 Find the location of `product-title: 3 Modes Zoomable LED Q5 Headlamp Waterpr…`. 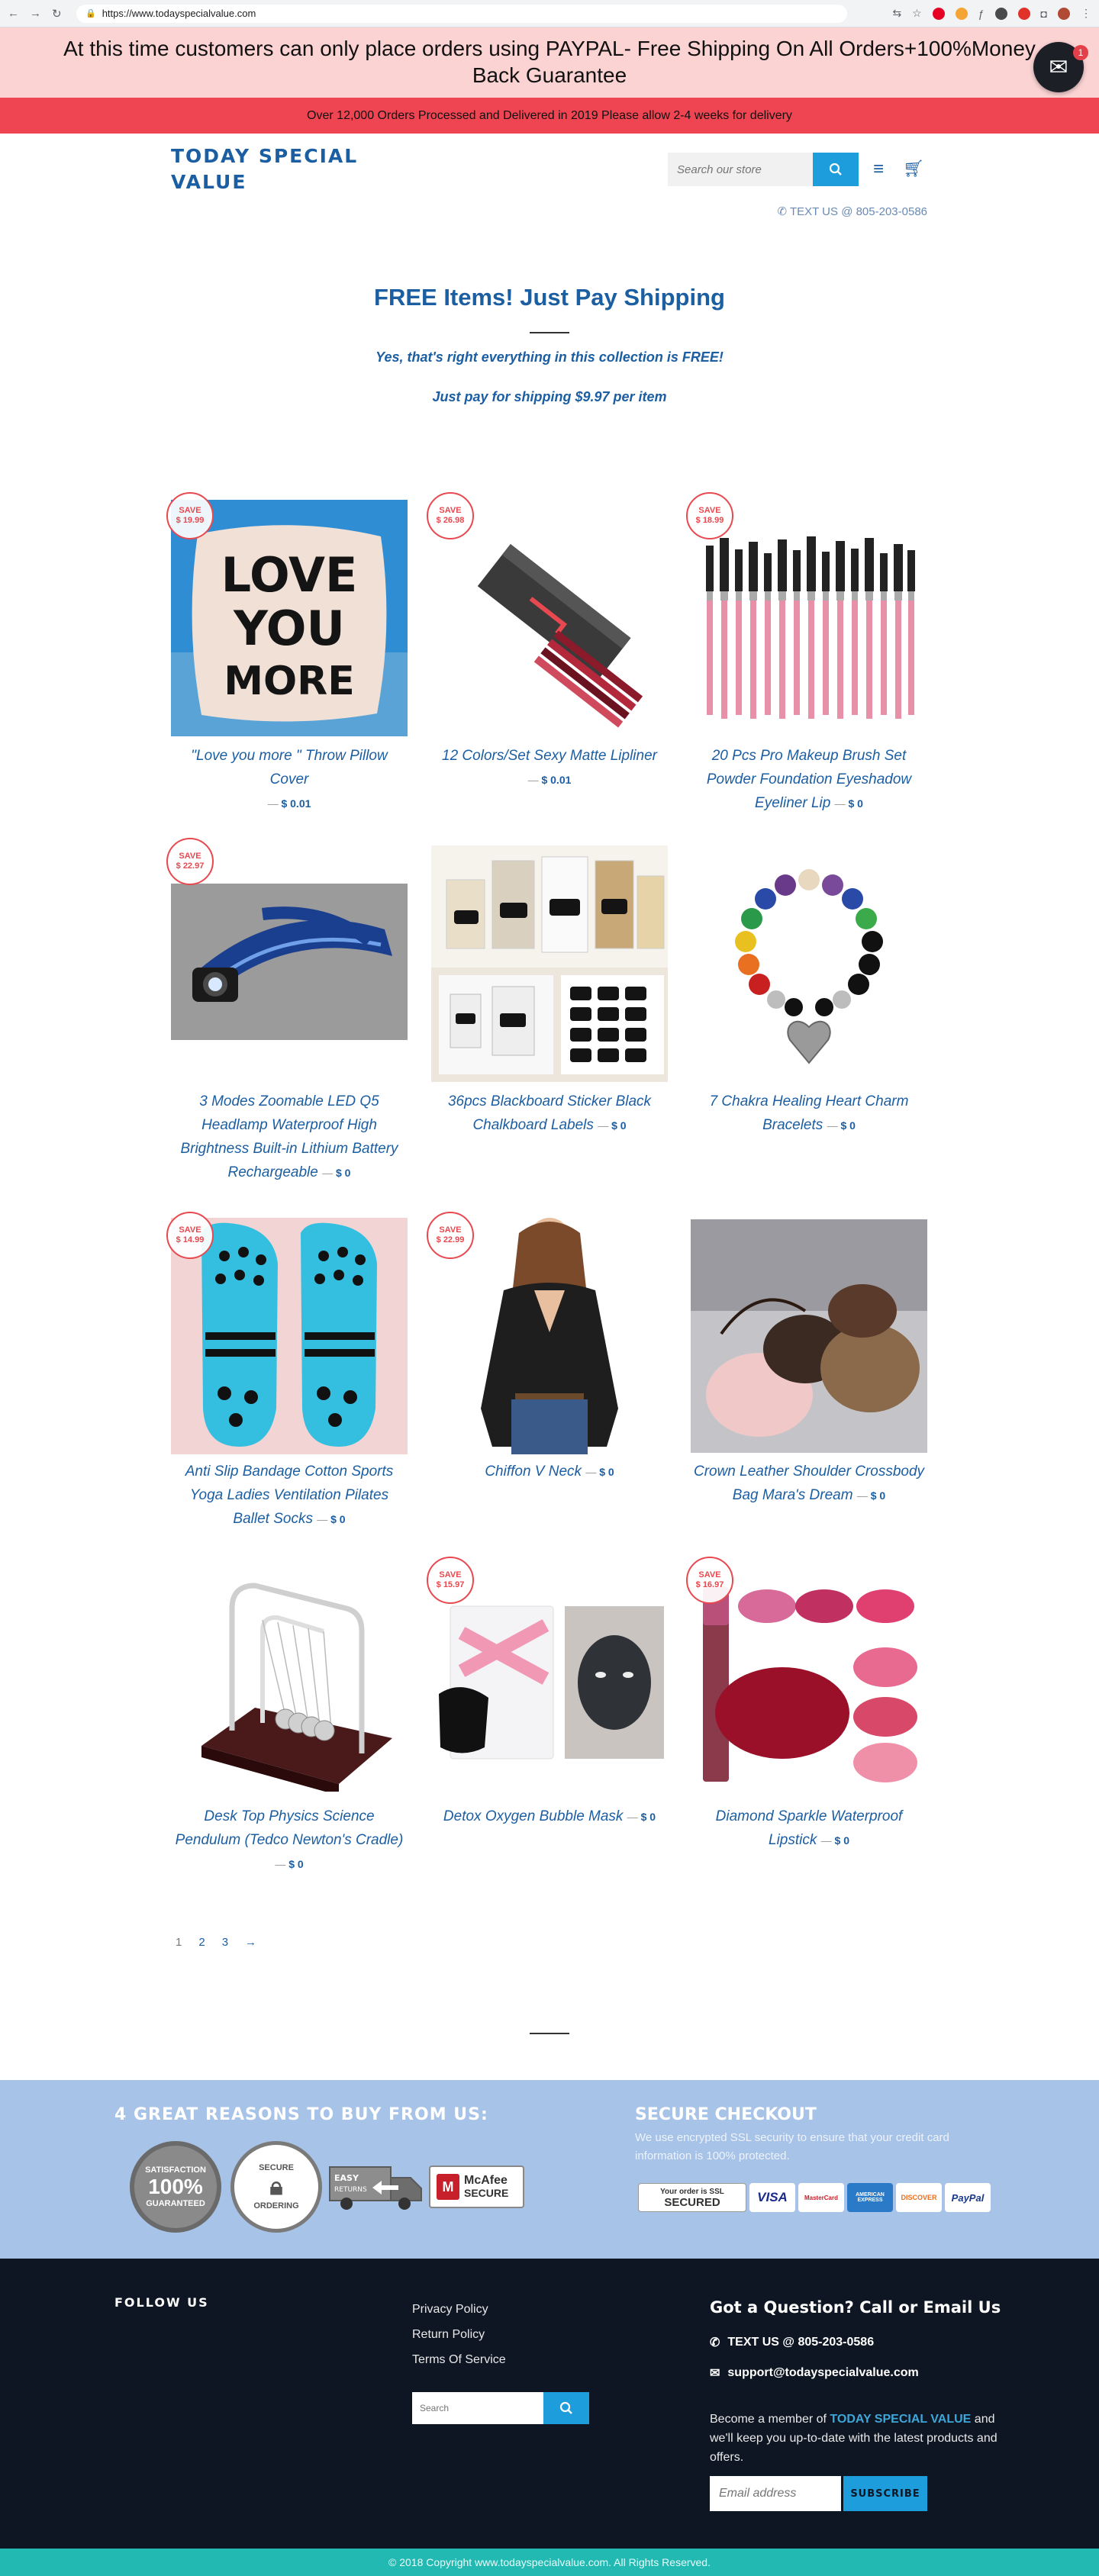

product-title: 3 Modes Zoomable LED Q5 Headlamp Waterpr… is located at coordinates (289, 1137).